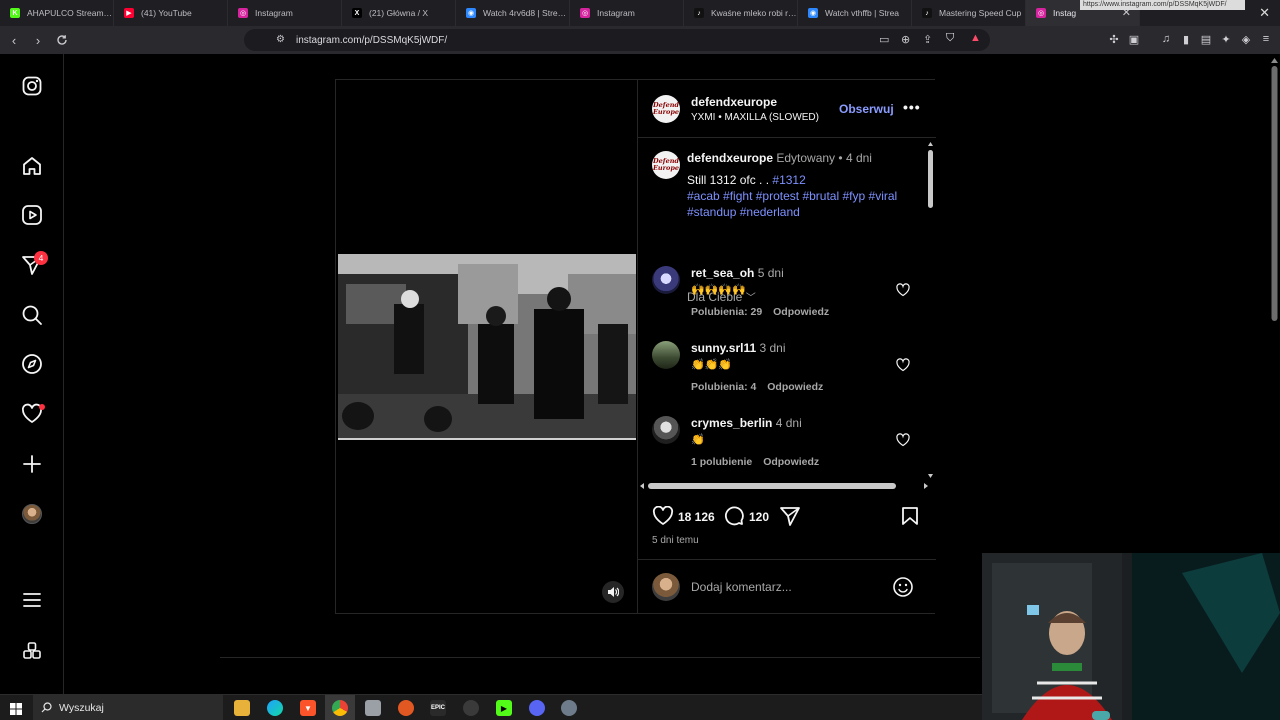 The image size is (1280, 720). Describe the element at coordinates (14, 40) in the screenshot. I see `back-icon: ‹` at that location.